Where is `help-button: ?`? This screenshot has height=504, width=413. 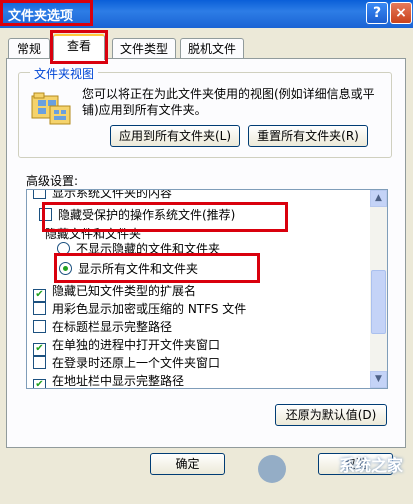
help-button: ? is located at coordinates (377, 13).